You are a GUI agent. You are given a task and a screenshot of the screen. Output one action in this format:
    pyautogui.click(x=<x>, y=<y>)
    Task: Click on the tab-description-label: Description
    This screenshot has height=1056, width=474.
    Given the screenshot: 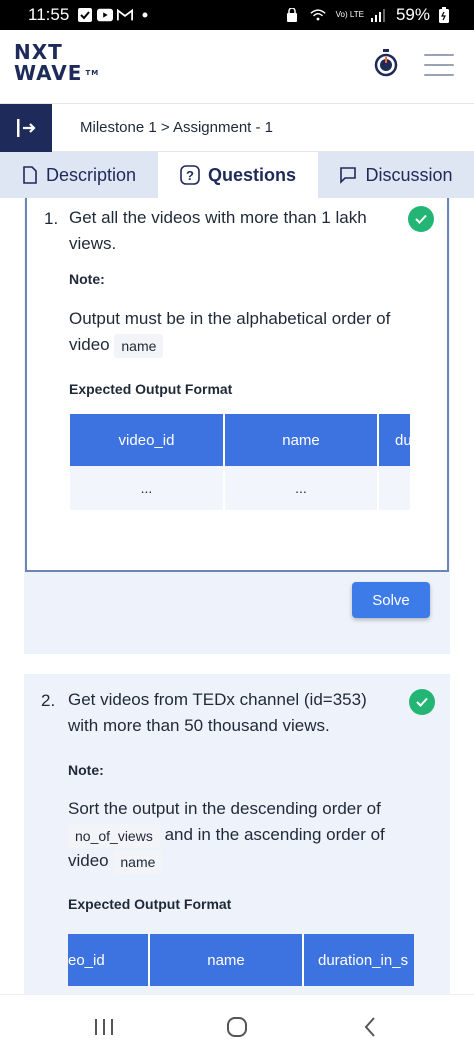 What is the action you would take?
    pyautogui.click(x=91, y=174)
    